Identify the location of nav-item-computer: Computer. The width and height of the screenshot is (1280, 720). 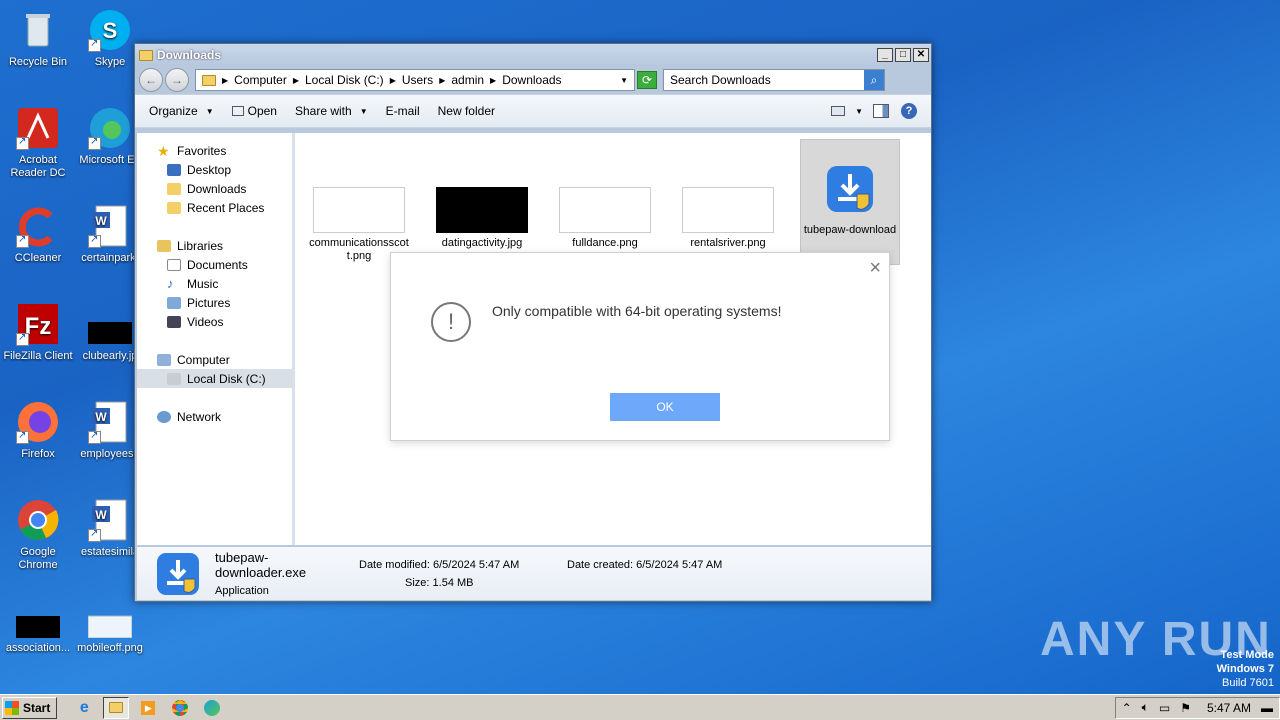
(214, 359).